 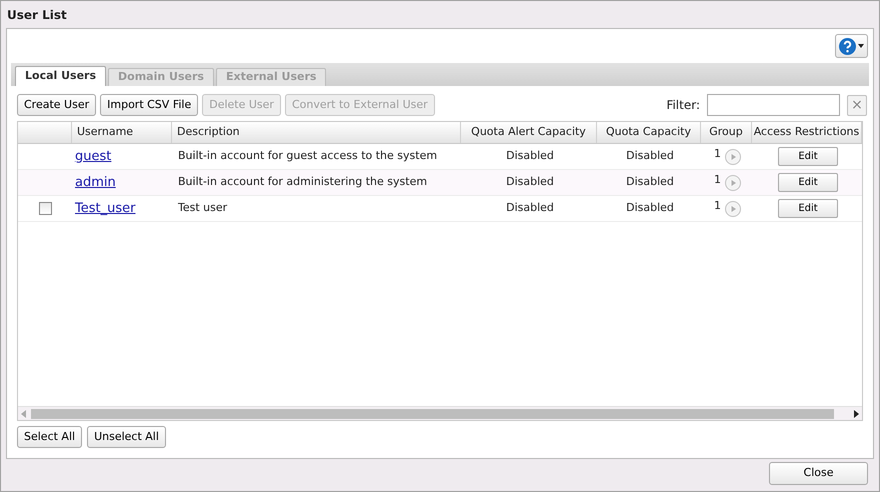 What do you see at coordinates (648, 132) in the screenshot?
I see `column-header: Quota Capacity` at bounding box center [648, 132].